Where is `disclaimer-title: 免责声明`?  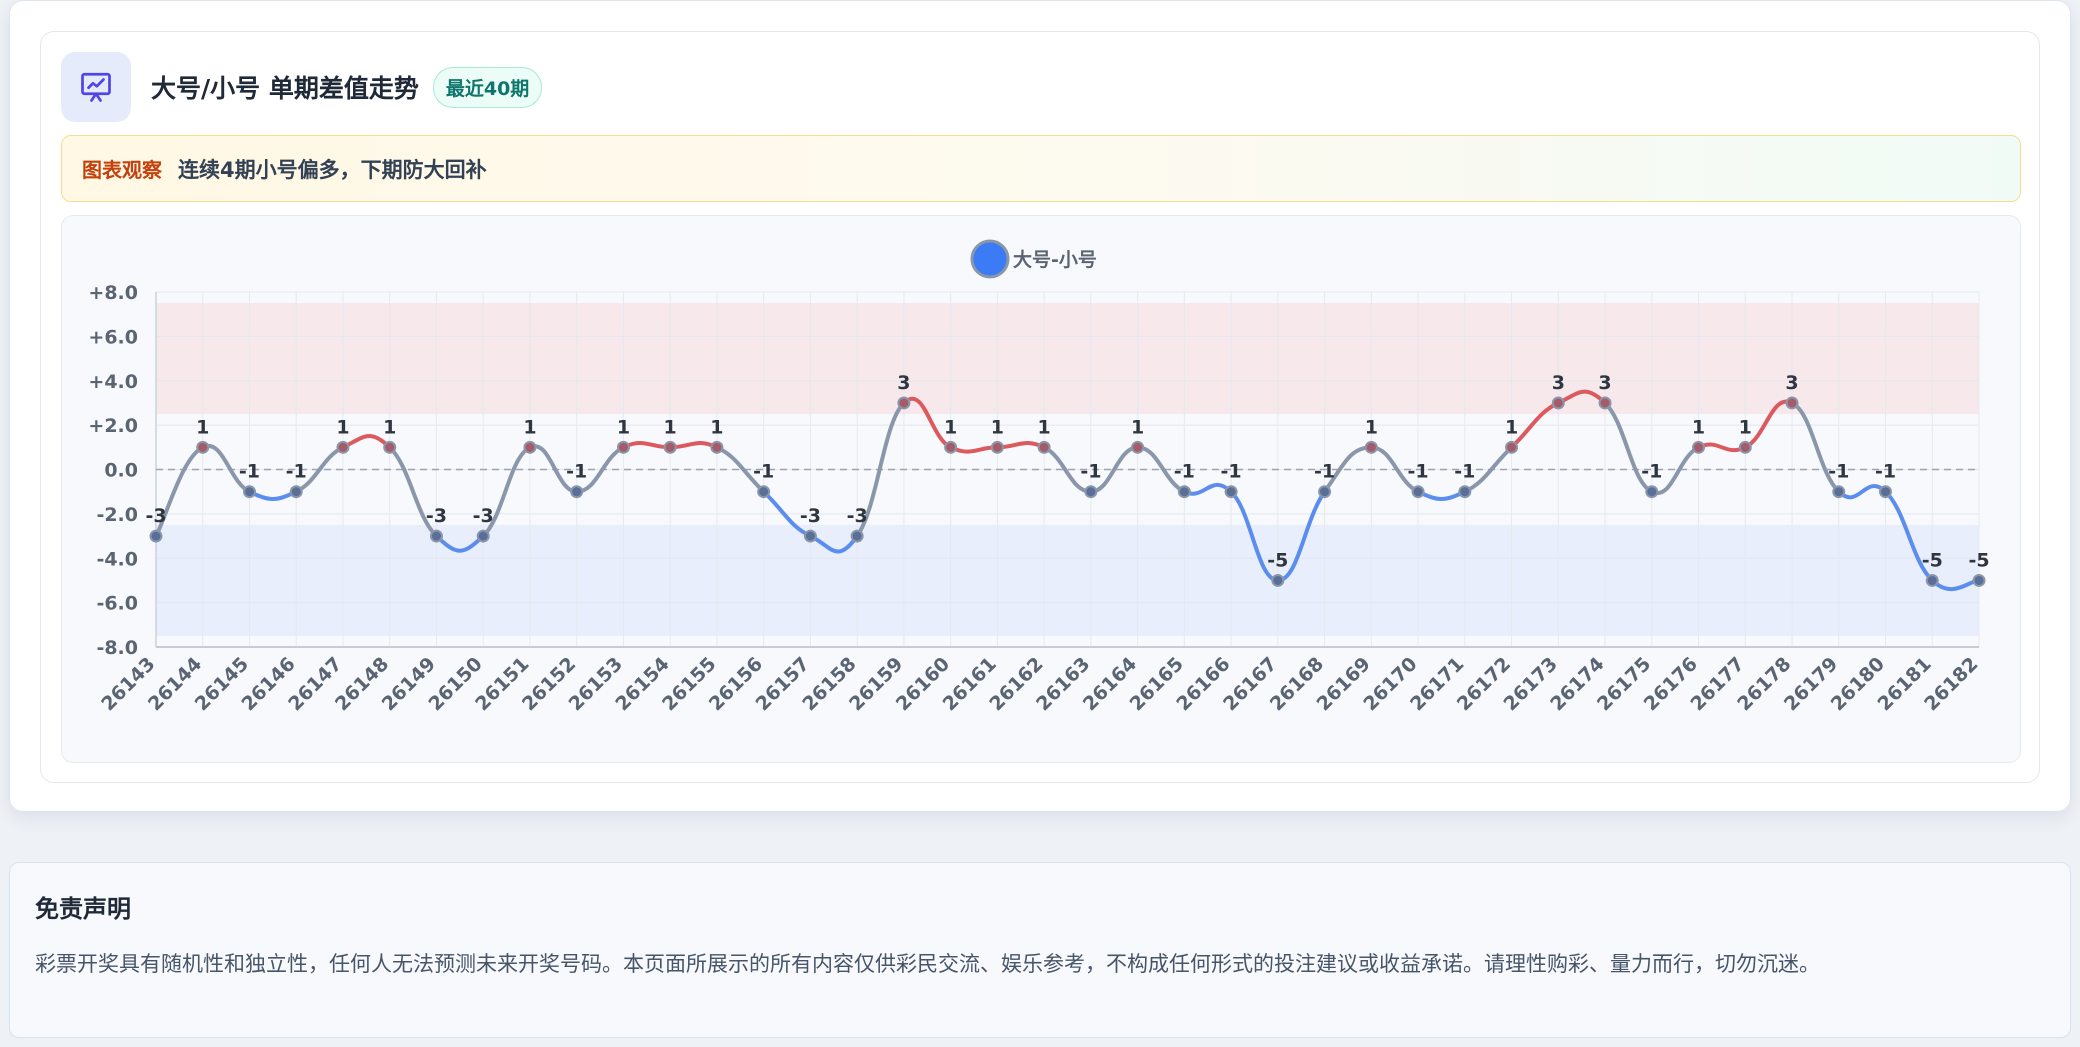
disclaimer-title: 免责声明 is located at coordinates (83, 909).